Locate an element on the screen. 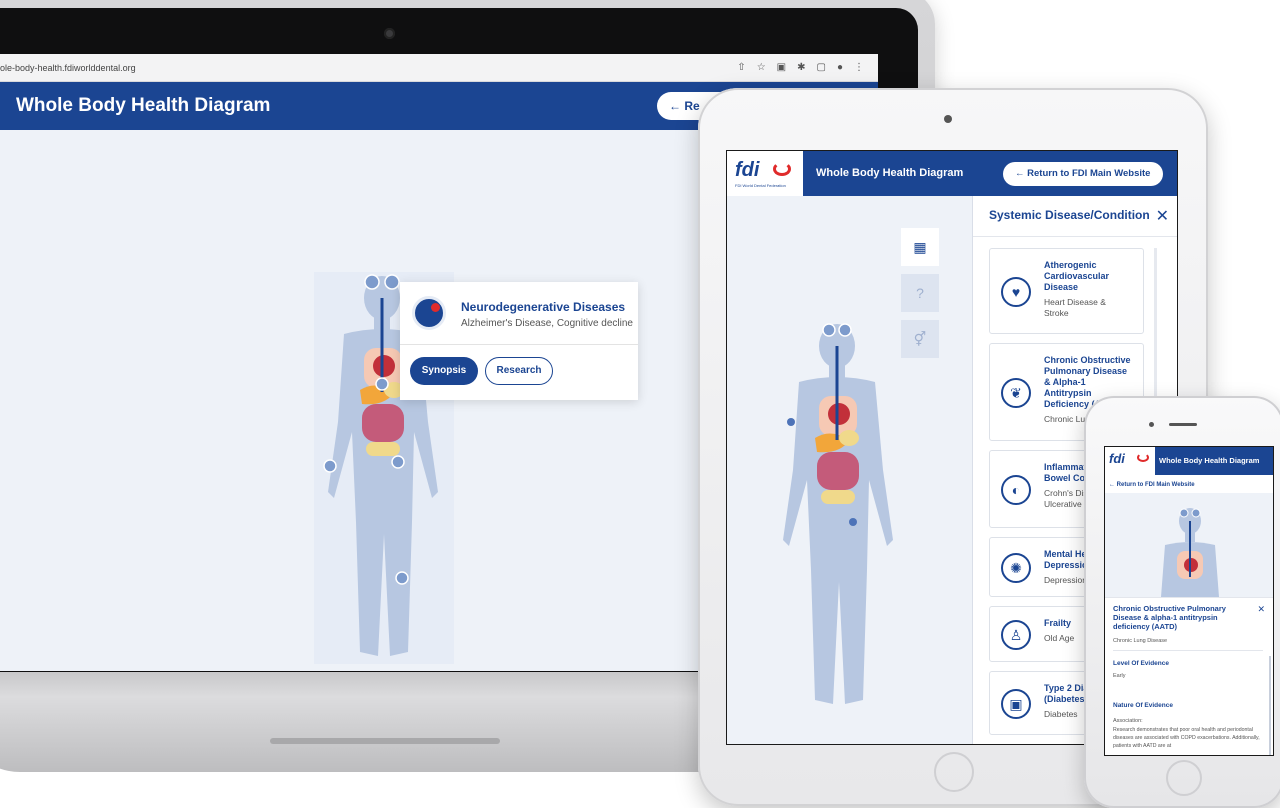 Image resolution: width=1280 pixels, height=808 pixels. laptop-camera is located at coordinates (389, 33).